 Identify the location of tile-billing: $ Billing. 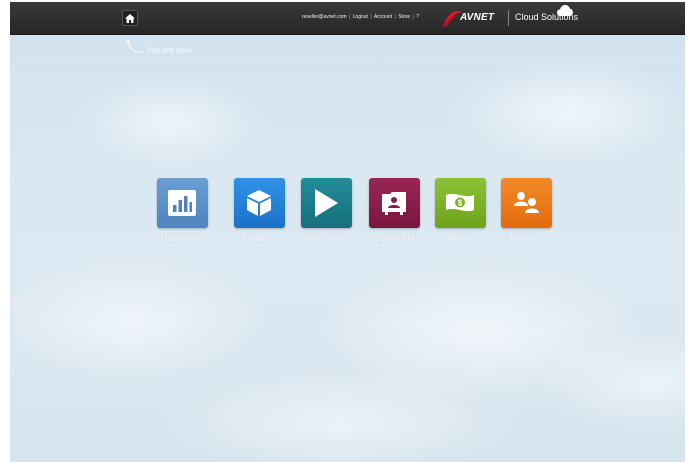
(460, 210).